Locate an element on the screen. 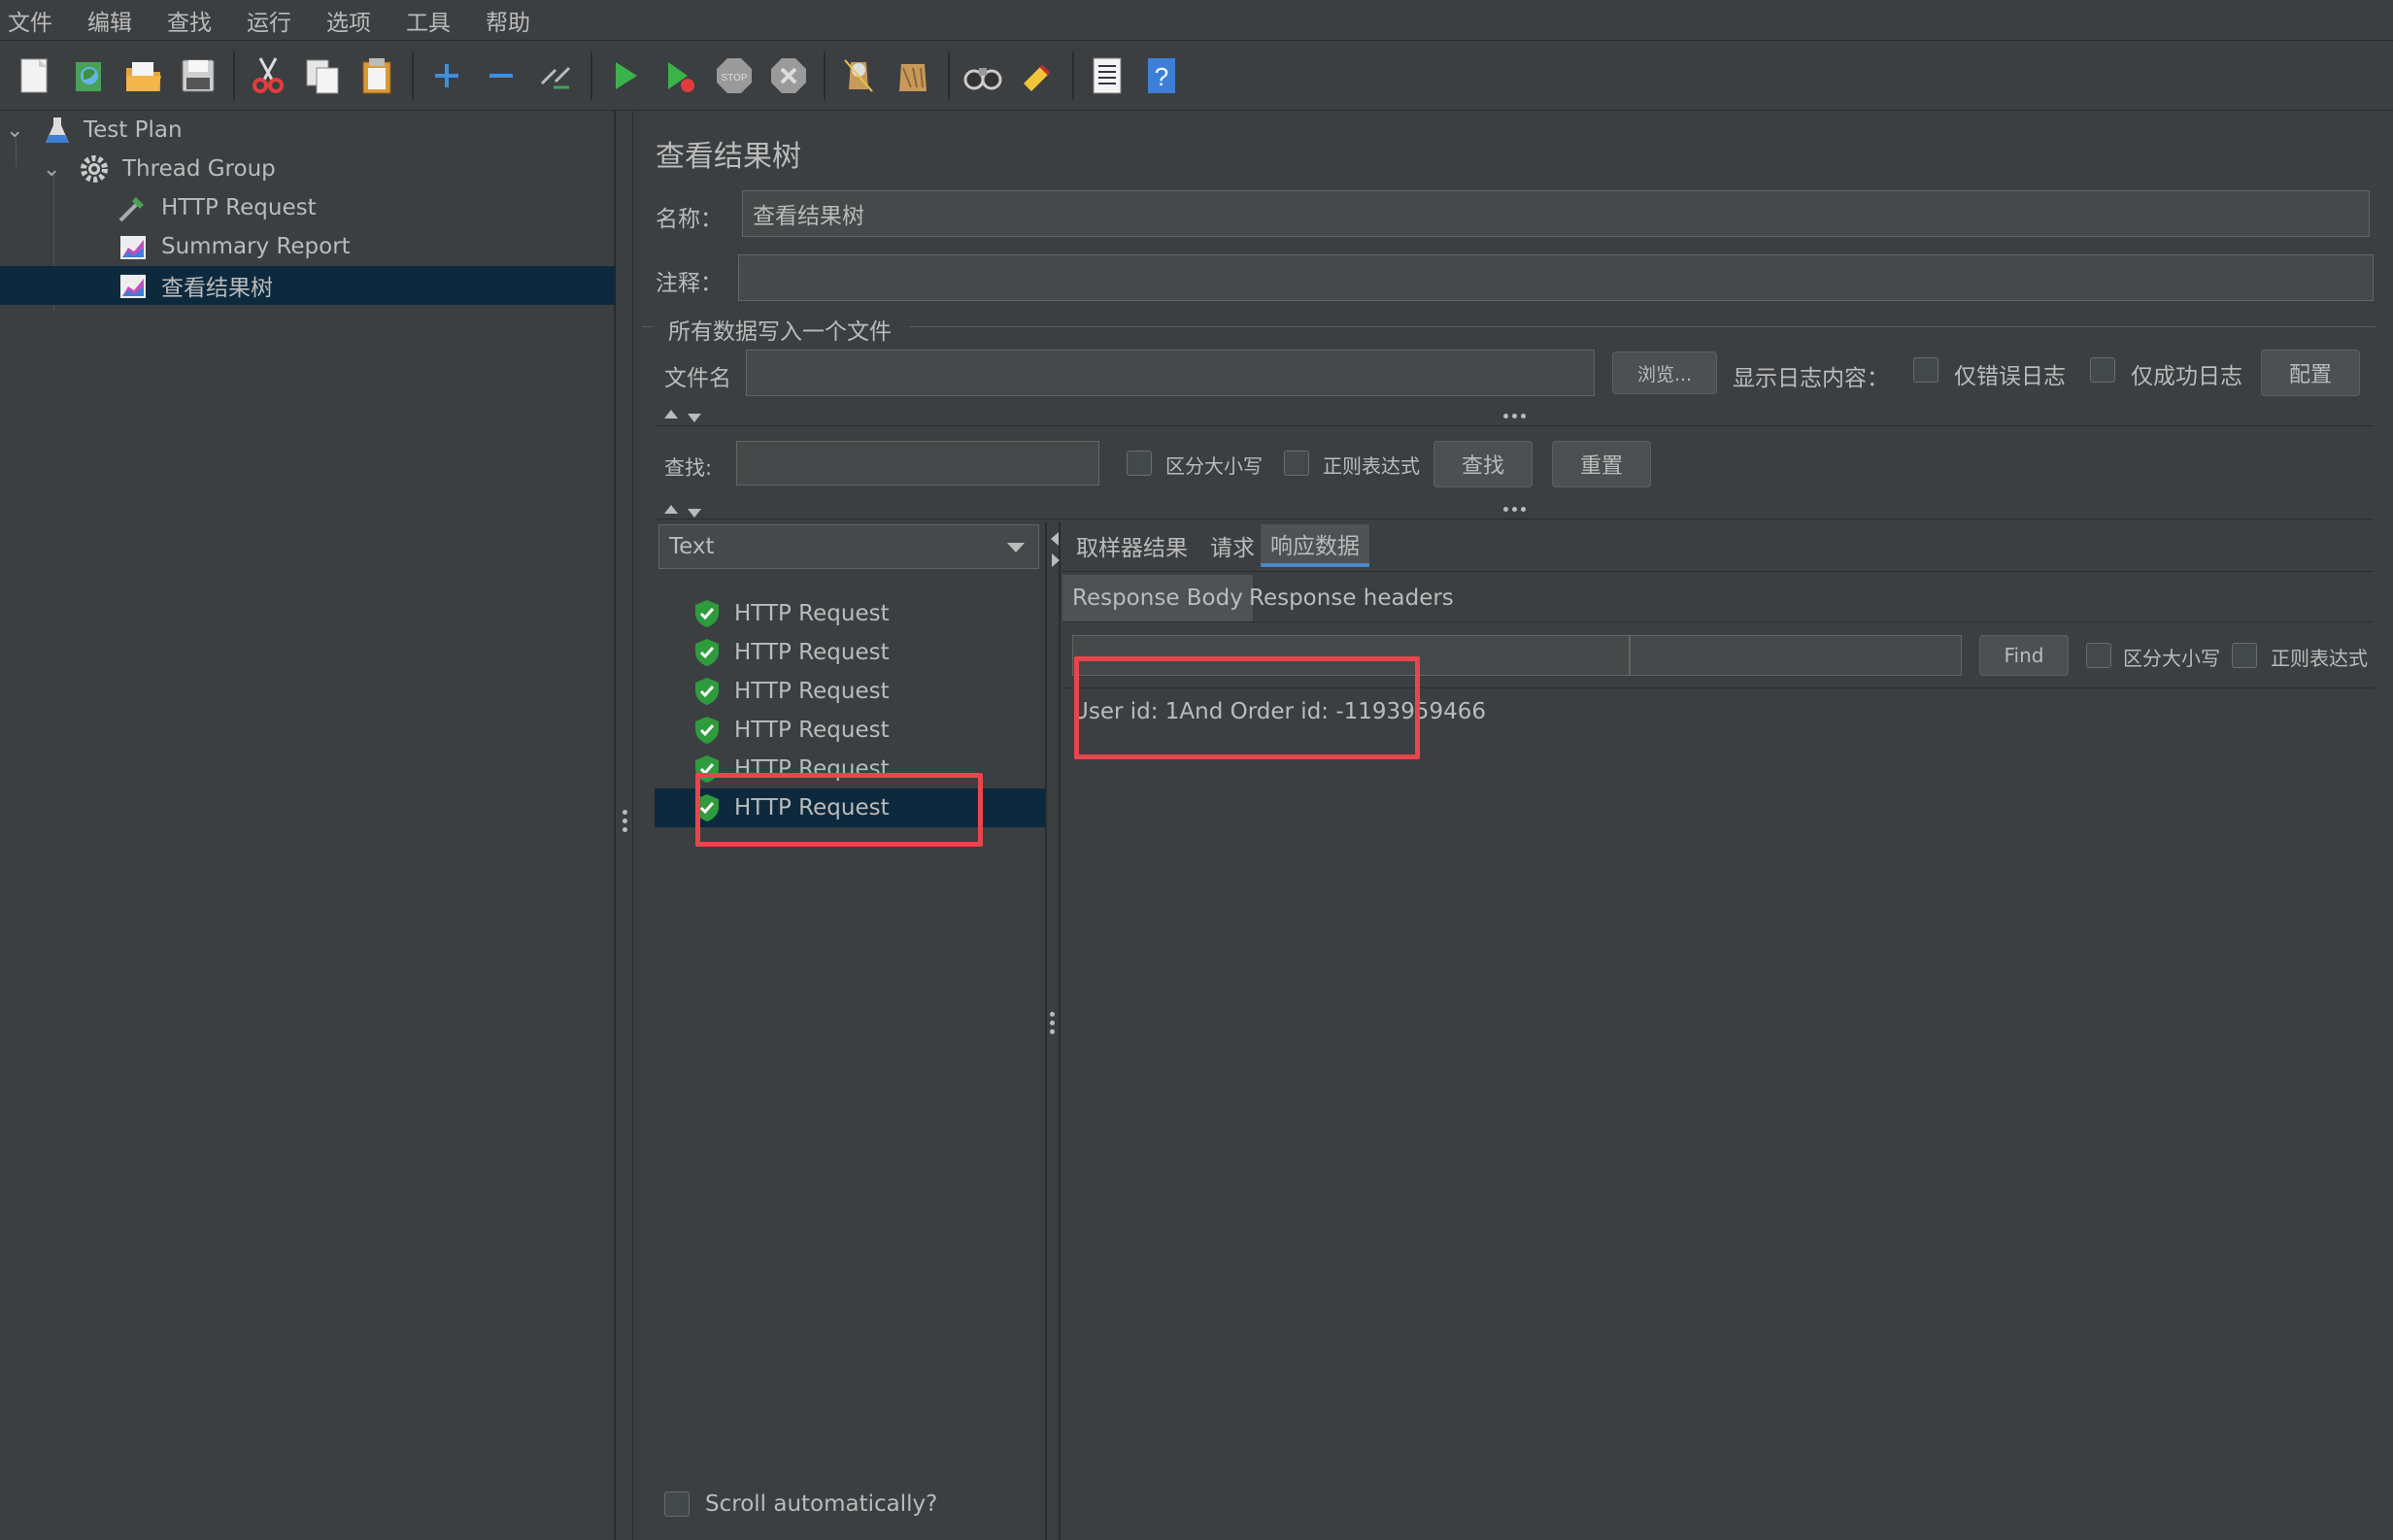  filename-field is located at coordinates (1170, 373).